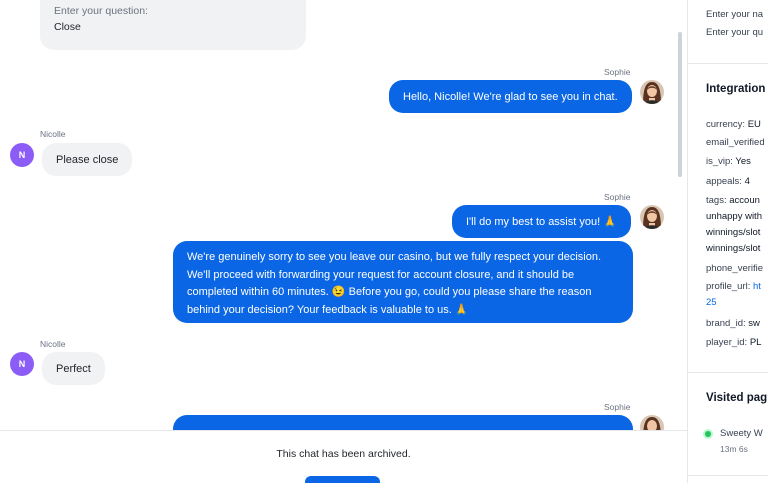  What do you see at coordinates (735, 142) in the screenshot?
I see `field-email-verified: email_verified` at bounding box center [735, 142].